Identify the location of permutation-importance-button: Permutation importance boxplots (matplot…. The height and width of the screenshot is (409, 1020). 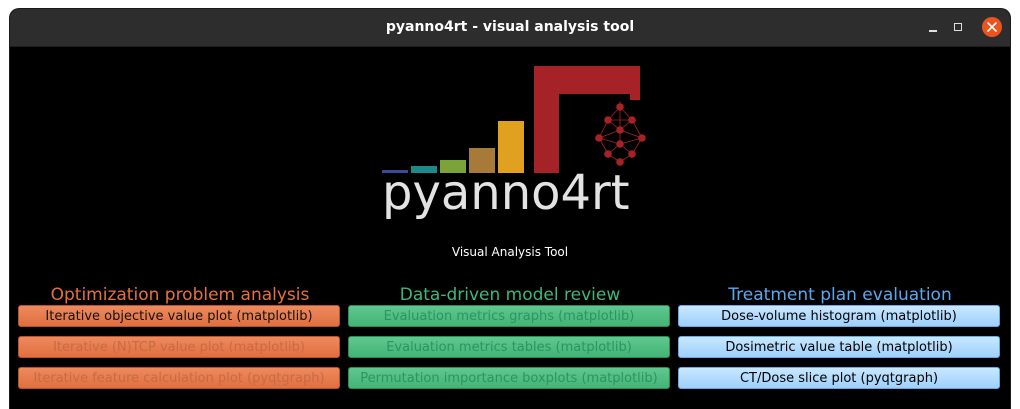
(509, 378).